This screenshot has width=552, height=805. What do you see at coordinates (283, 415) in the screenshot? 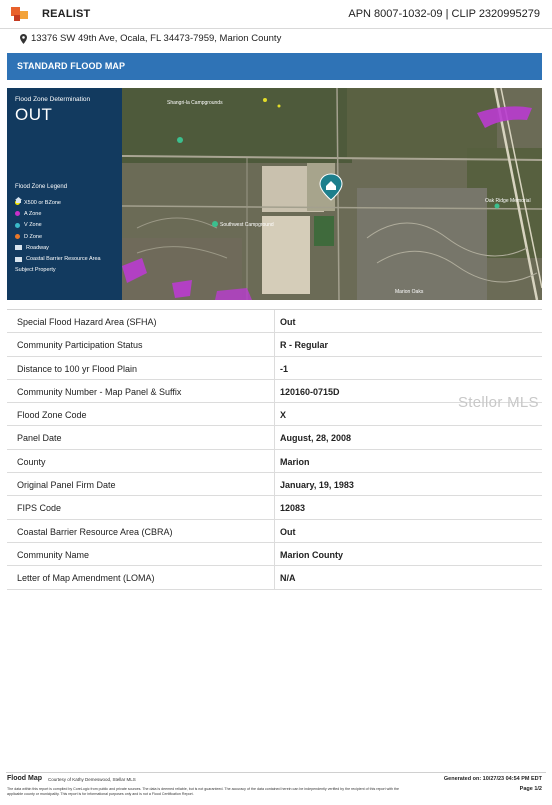
I see `row-value: X` at bounding box center [283, 415].